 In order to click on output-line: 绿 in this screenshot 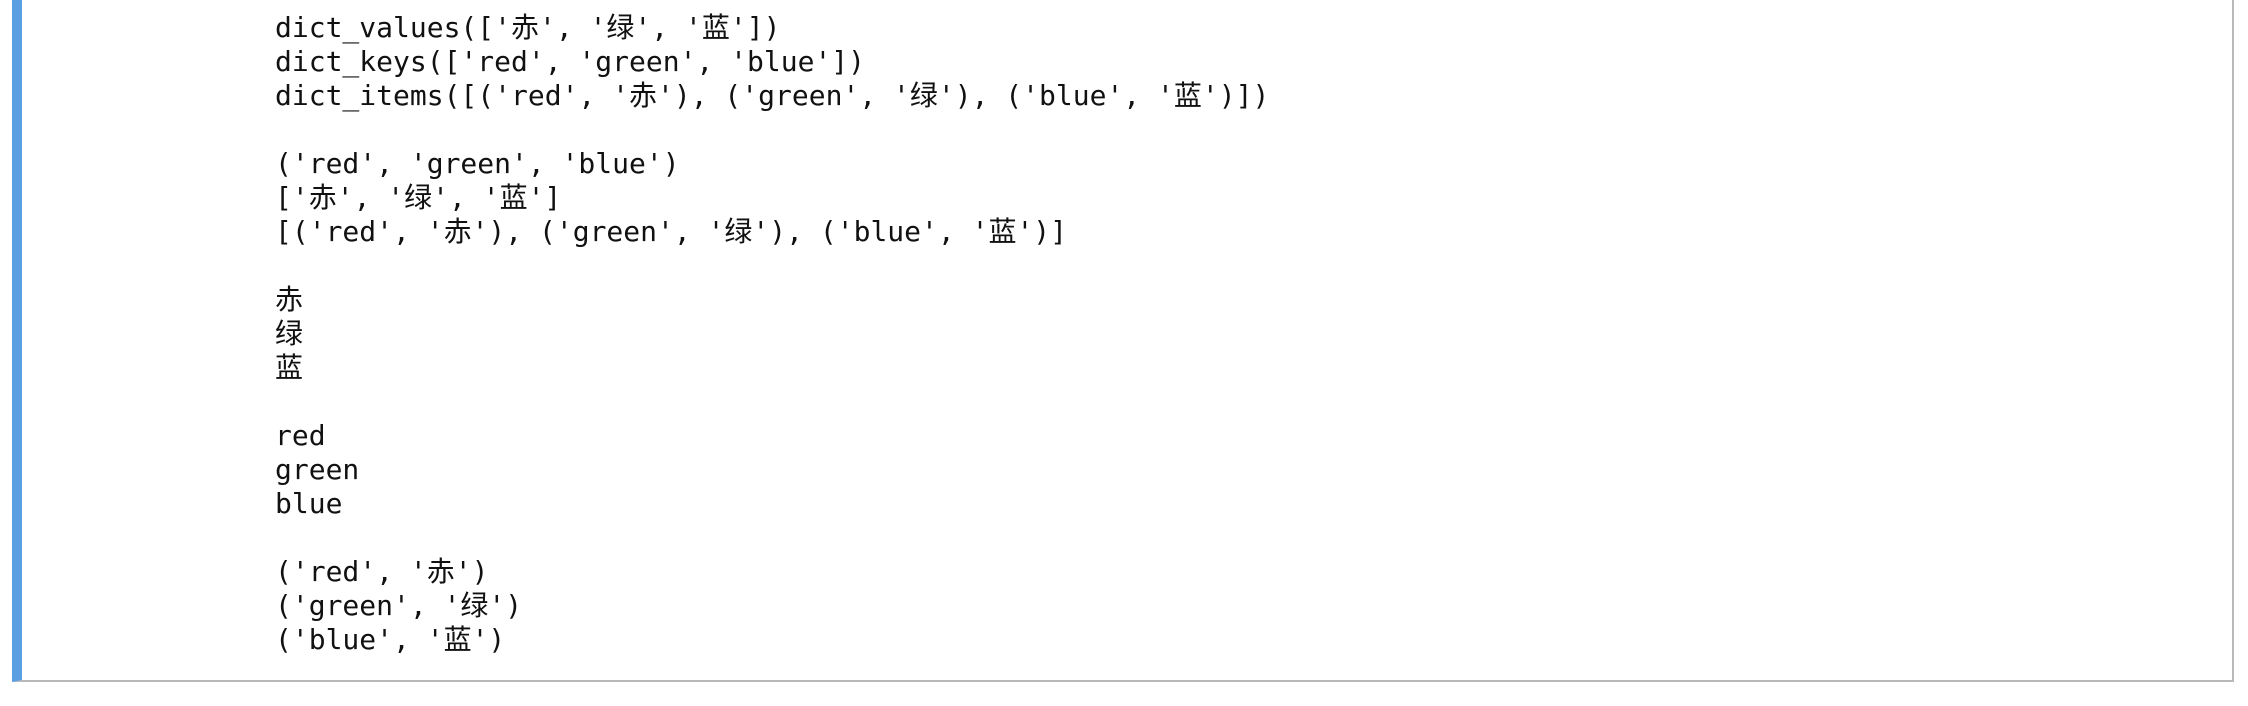, I will do `click(289, 333)`.